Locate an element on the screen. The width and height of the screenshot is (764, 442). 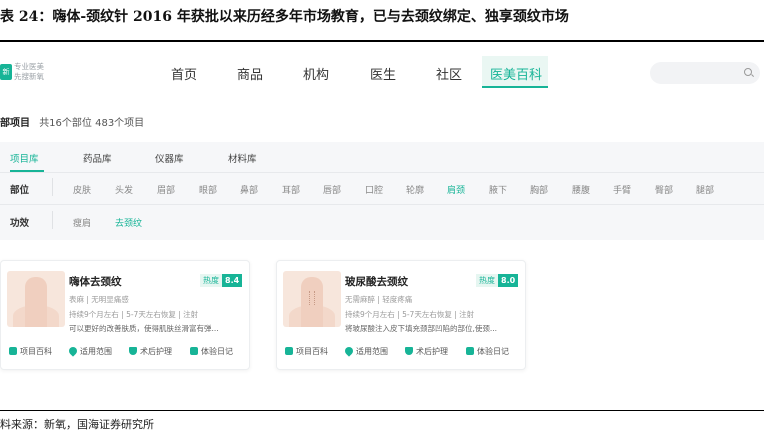
part-option-hip: 臀部 is located at coordinates (664, 189).